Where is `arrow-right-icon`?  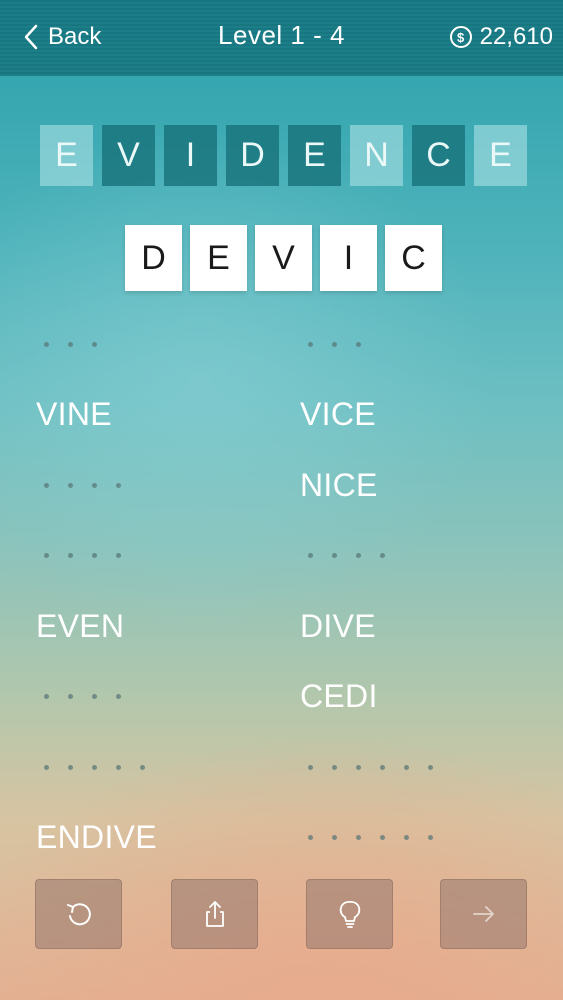 arrow-right-icon is located at coordinates (483, 914).